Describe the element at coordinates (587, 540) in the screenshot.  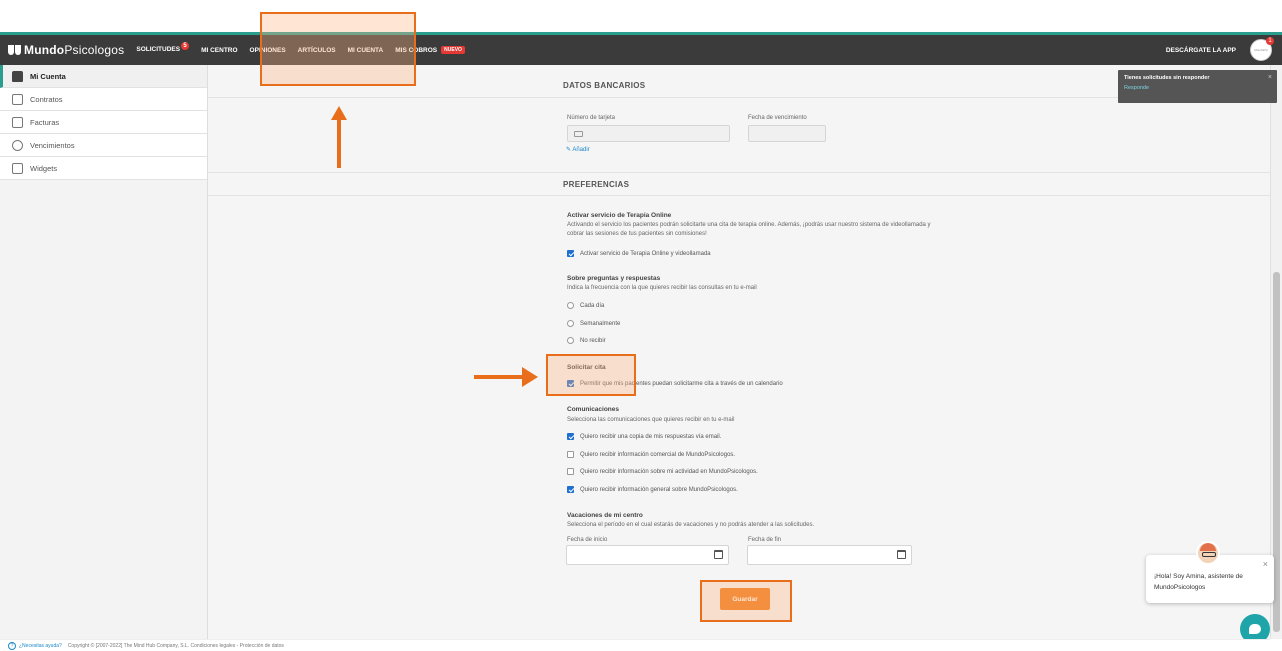
I see `vacation-start-label: Fecha de inicio` at that location.